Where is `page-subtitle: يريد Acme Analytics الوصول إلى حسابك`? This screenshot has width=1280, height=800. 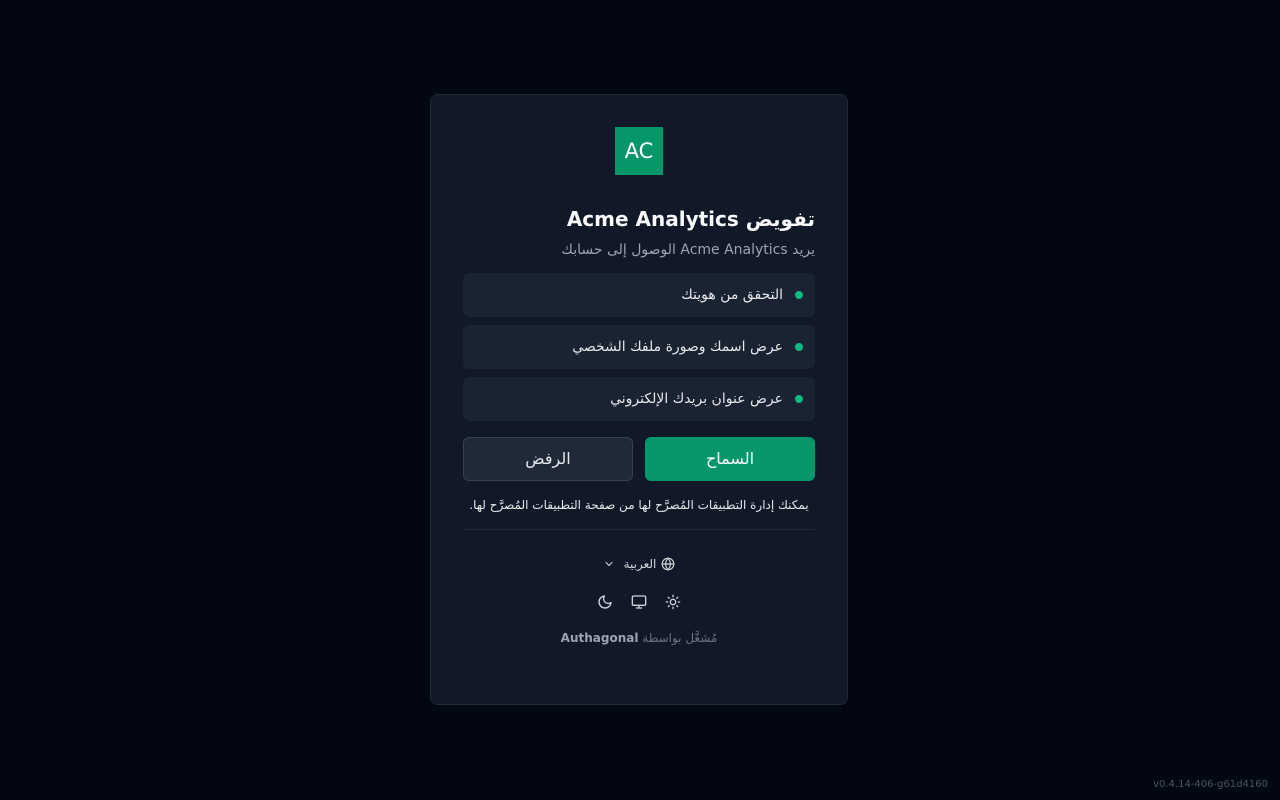 page-subtitle: يريد Acme Analytics الوصول إلى حسابك is located at coordinates (688, 250).